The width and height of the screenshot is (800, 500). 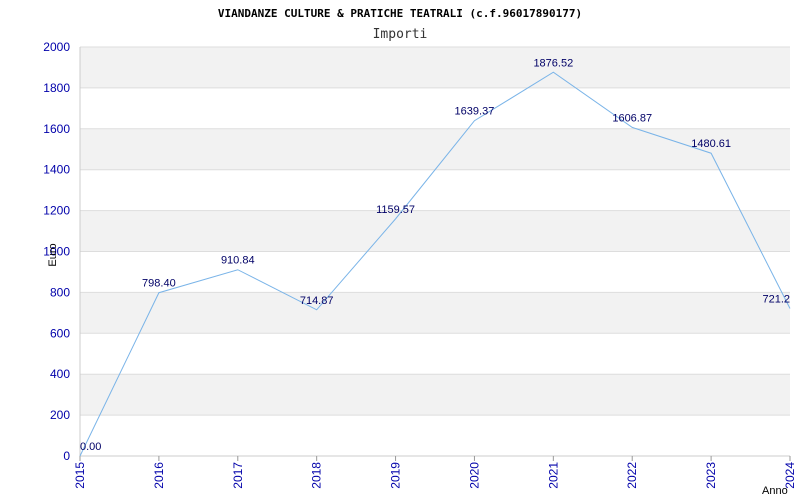 What do you see at coordinates (238, 261) in the screenshot?
I see `data-label: 910.84` at bounding box center [238, 261].